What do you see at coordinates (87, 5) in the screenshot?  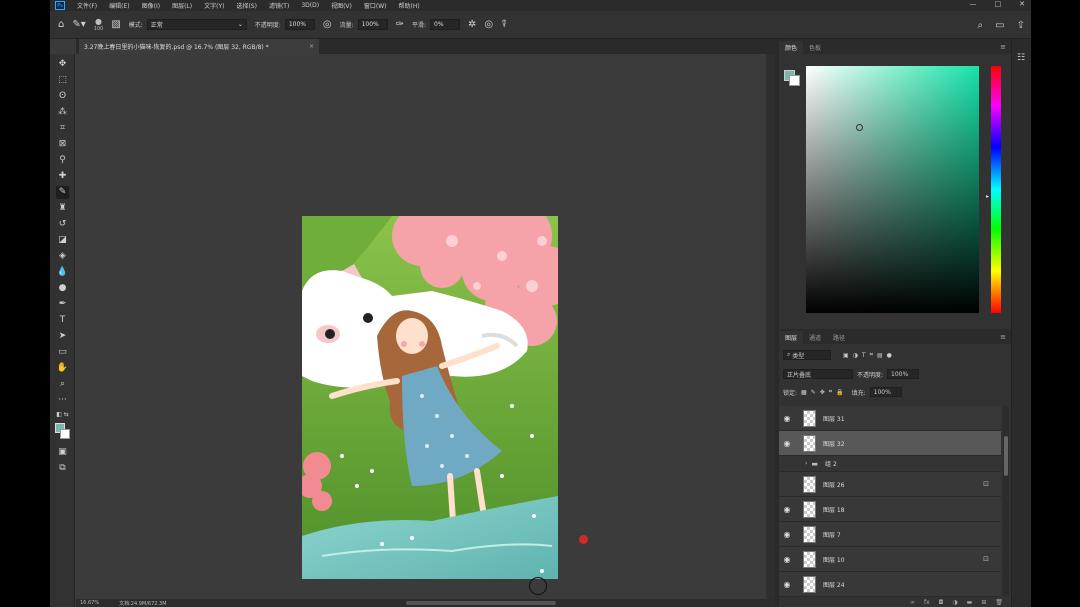 I see `menu-file: 文件(F)` at bounding box center [87, 5].